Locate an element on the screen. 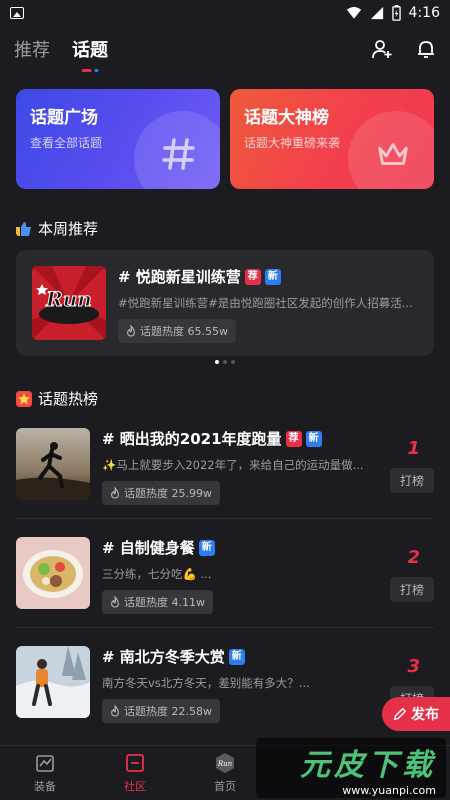 The image size is (450, 800). topic-title-row: # 晒出我的2021年度跑量 荐 新 is located at coordinates (237, 438).